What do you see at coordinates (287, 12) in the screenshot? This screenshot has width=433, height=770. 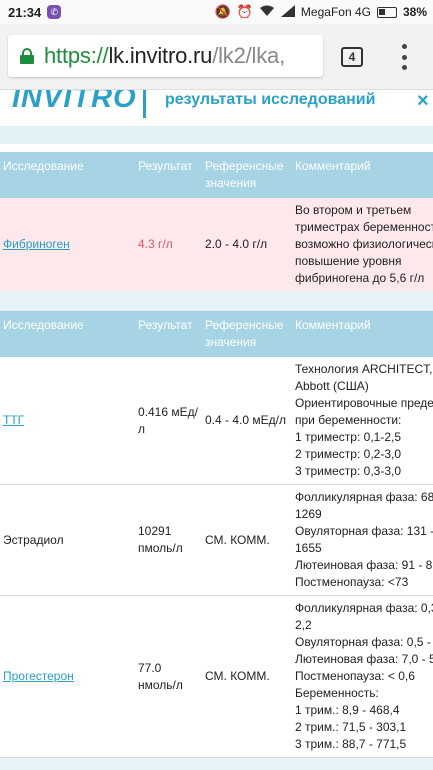 I see `signal-icon` at bounding box center [287, 12].